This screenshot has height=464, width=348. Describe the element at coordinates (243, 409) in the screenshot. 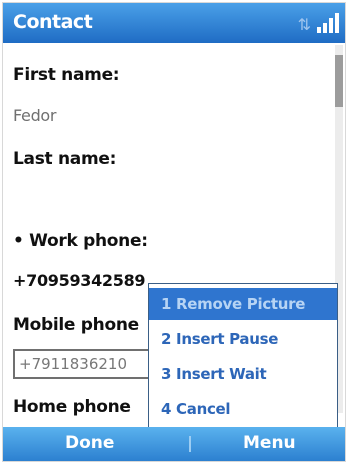

I see `menu-item-cancel: 4 Cancel` at that location.